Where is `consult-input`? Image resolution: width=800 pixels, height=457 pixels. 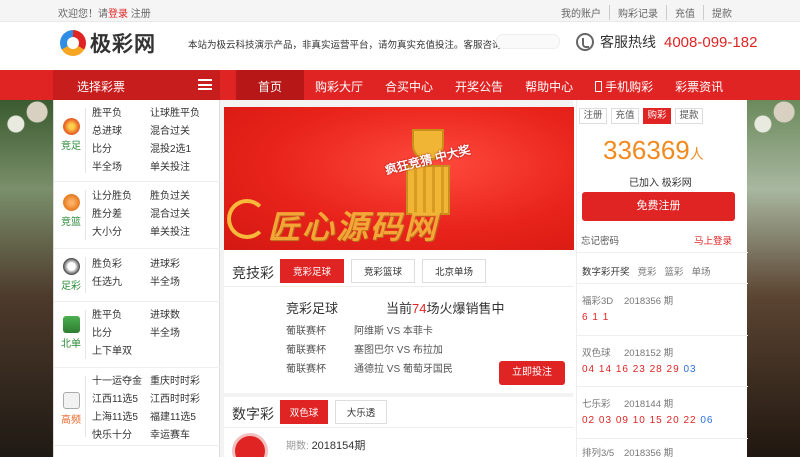 consult-input is located at coordinates (528, 41).